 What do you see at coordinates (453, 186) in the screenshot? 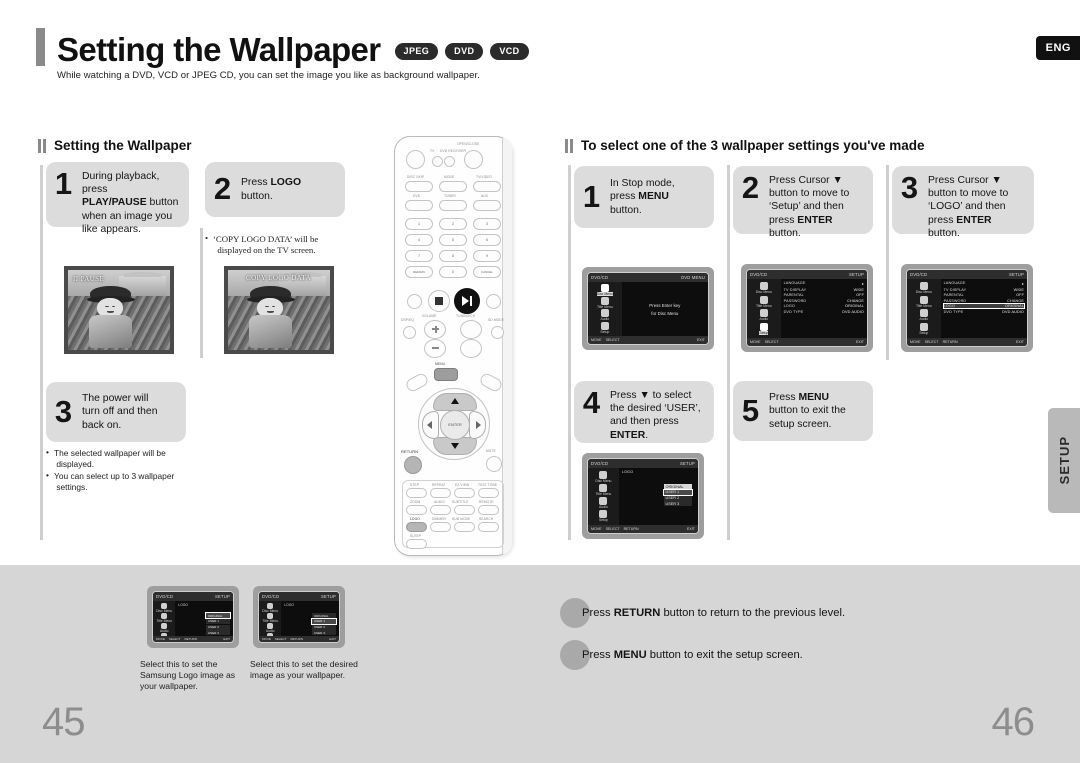
I see `mode-button` at bounding box center [453, 186].